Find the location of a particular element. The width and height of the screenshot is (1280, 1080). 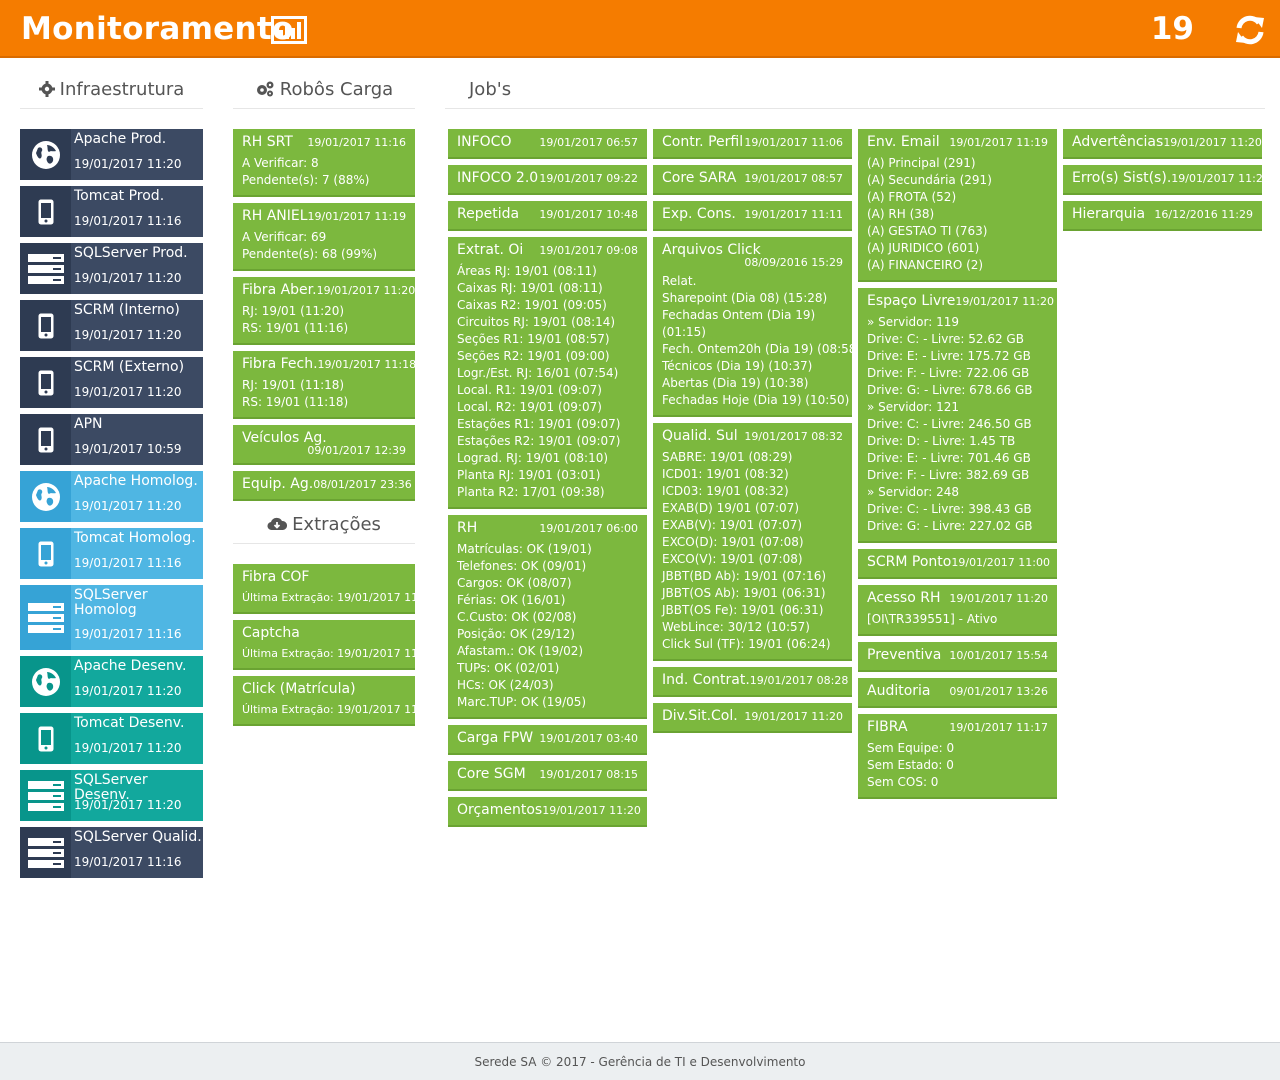

card-detail-line: Caixas RJ: 19/01 (08:11) is located at coordinates (530, 288).